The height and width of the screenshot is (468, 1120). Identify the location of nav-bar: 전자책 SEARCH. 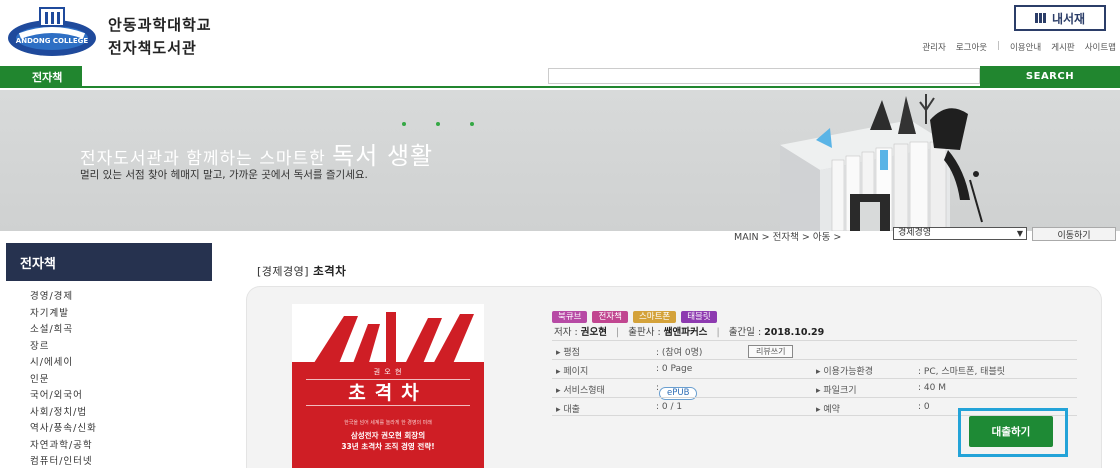
(560, 77).